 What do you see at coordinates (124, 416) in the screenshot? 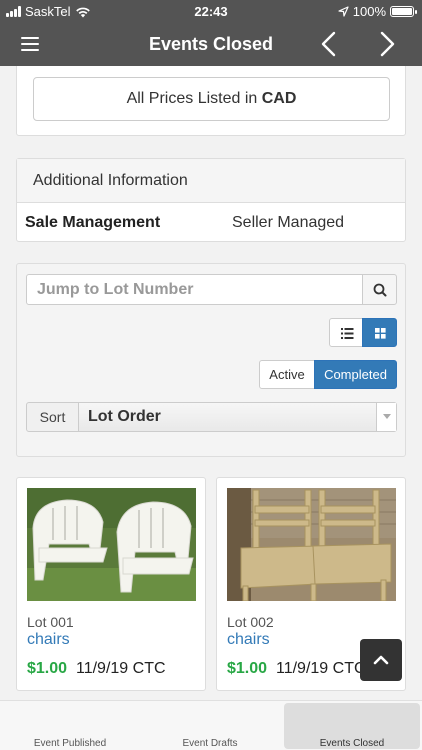
I see `sort-value: Lot Order` at bounding box center [124, 416].